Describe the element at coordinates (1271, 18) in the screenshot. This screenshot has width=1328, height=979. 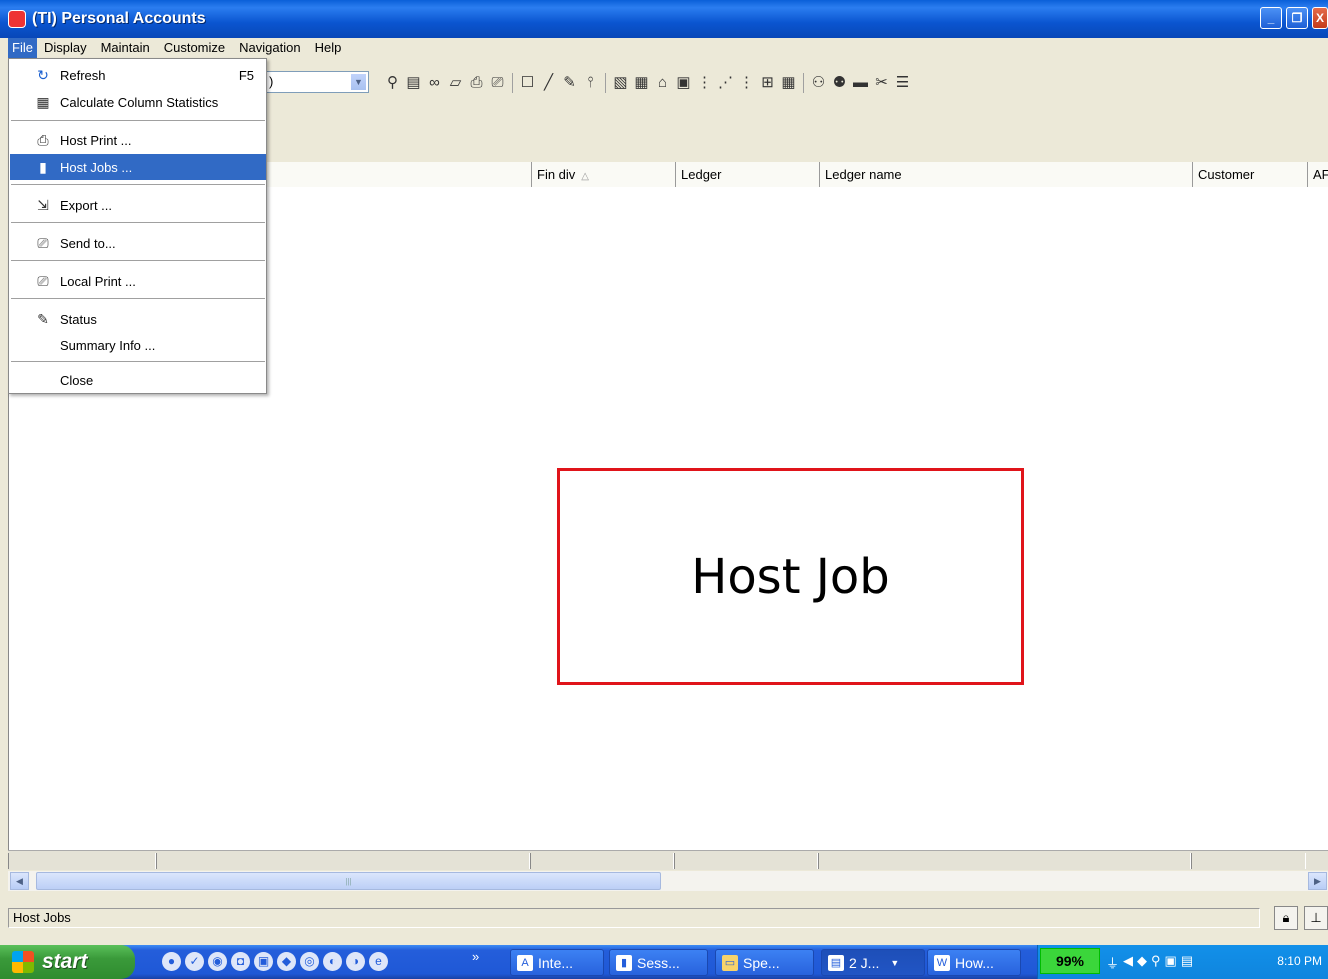
I see `minimize-button: _` at that location.